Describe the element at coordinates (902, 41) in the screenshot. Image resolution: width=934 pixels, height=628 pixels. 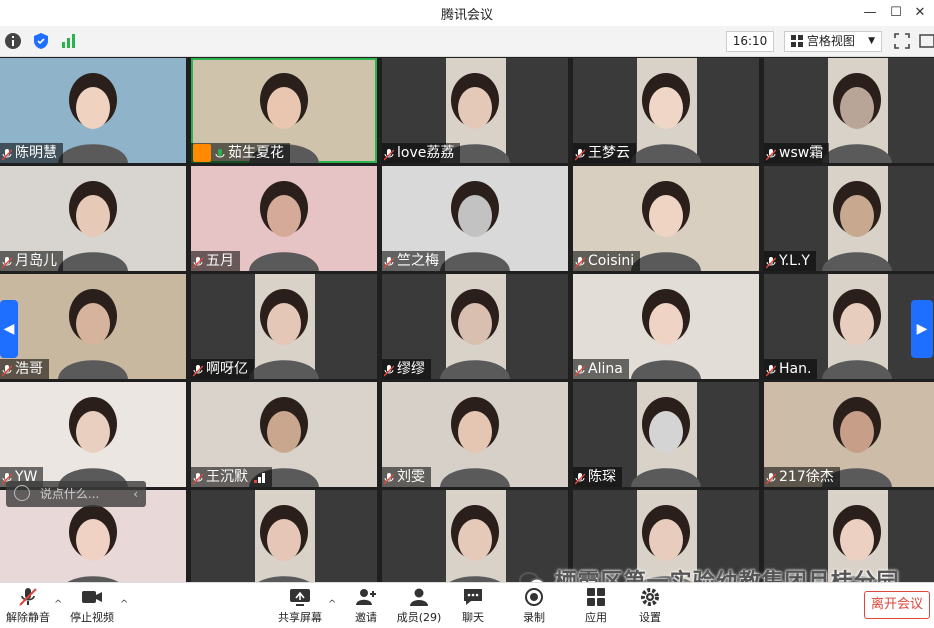
I see `fullscreen-icon` at that location.